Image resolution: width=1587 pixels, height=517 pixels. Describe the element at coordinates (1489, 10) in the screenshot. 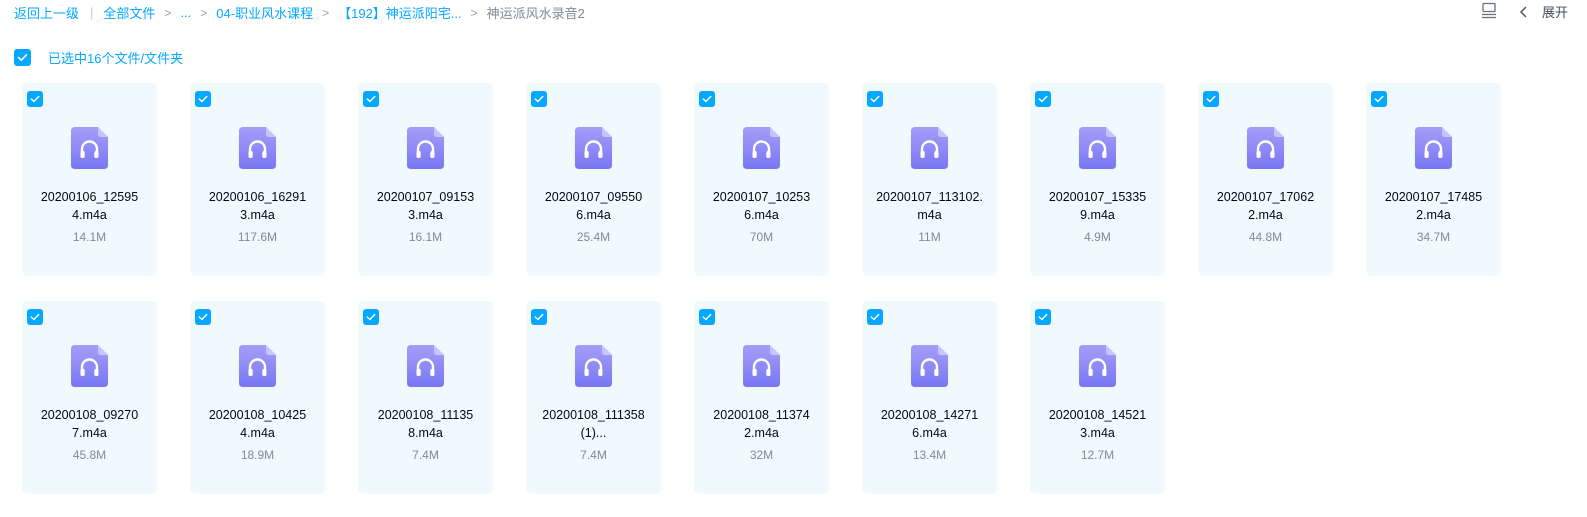

I see `list-view-icon` at that location.